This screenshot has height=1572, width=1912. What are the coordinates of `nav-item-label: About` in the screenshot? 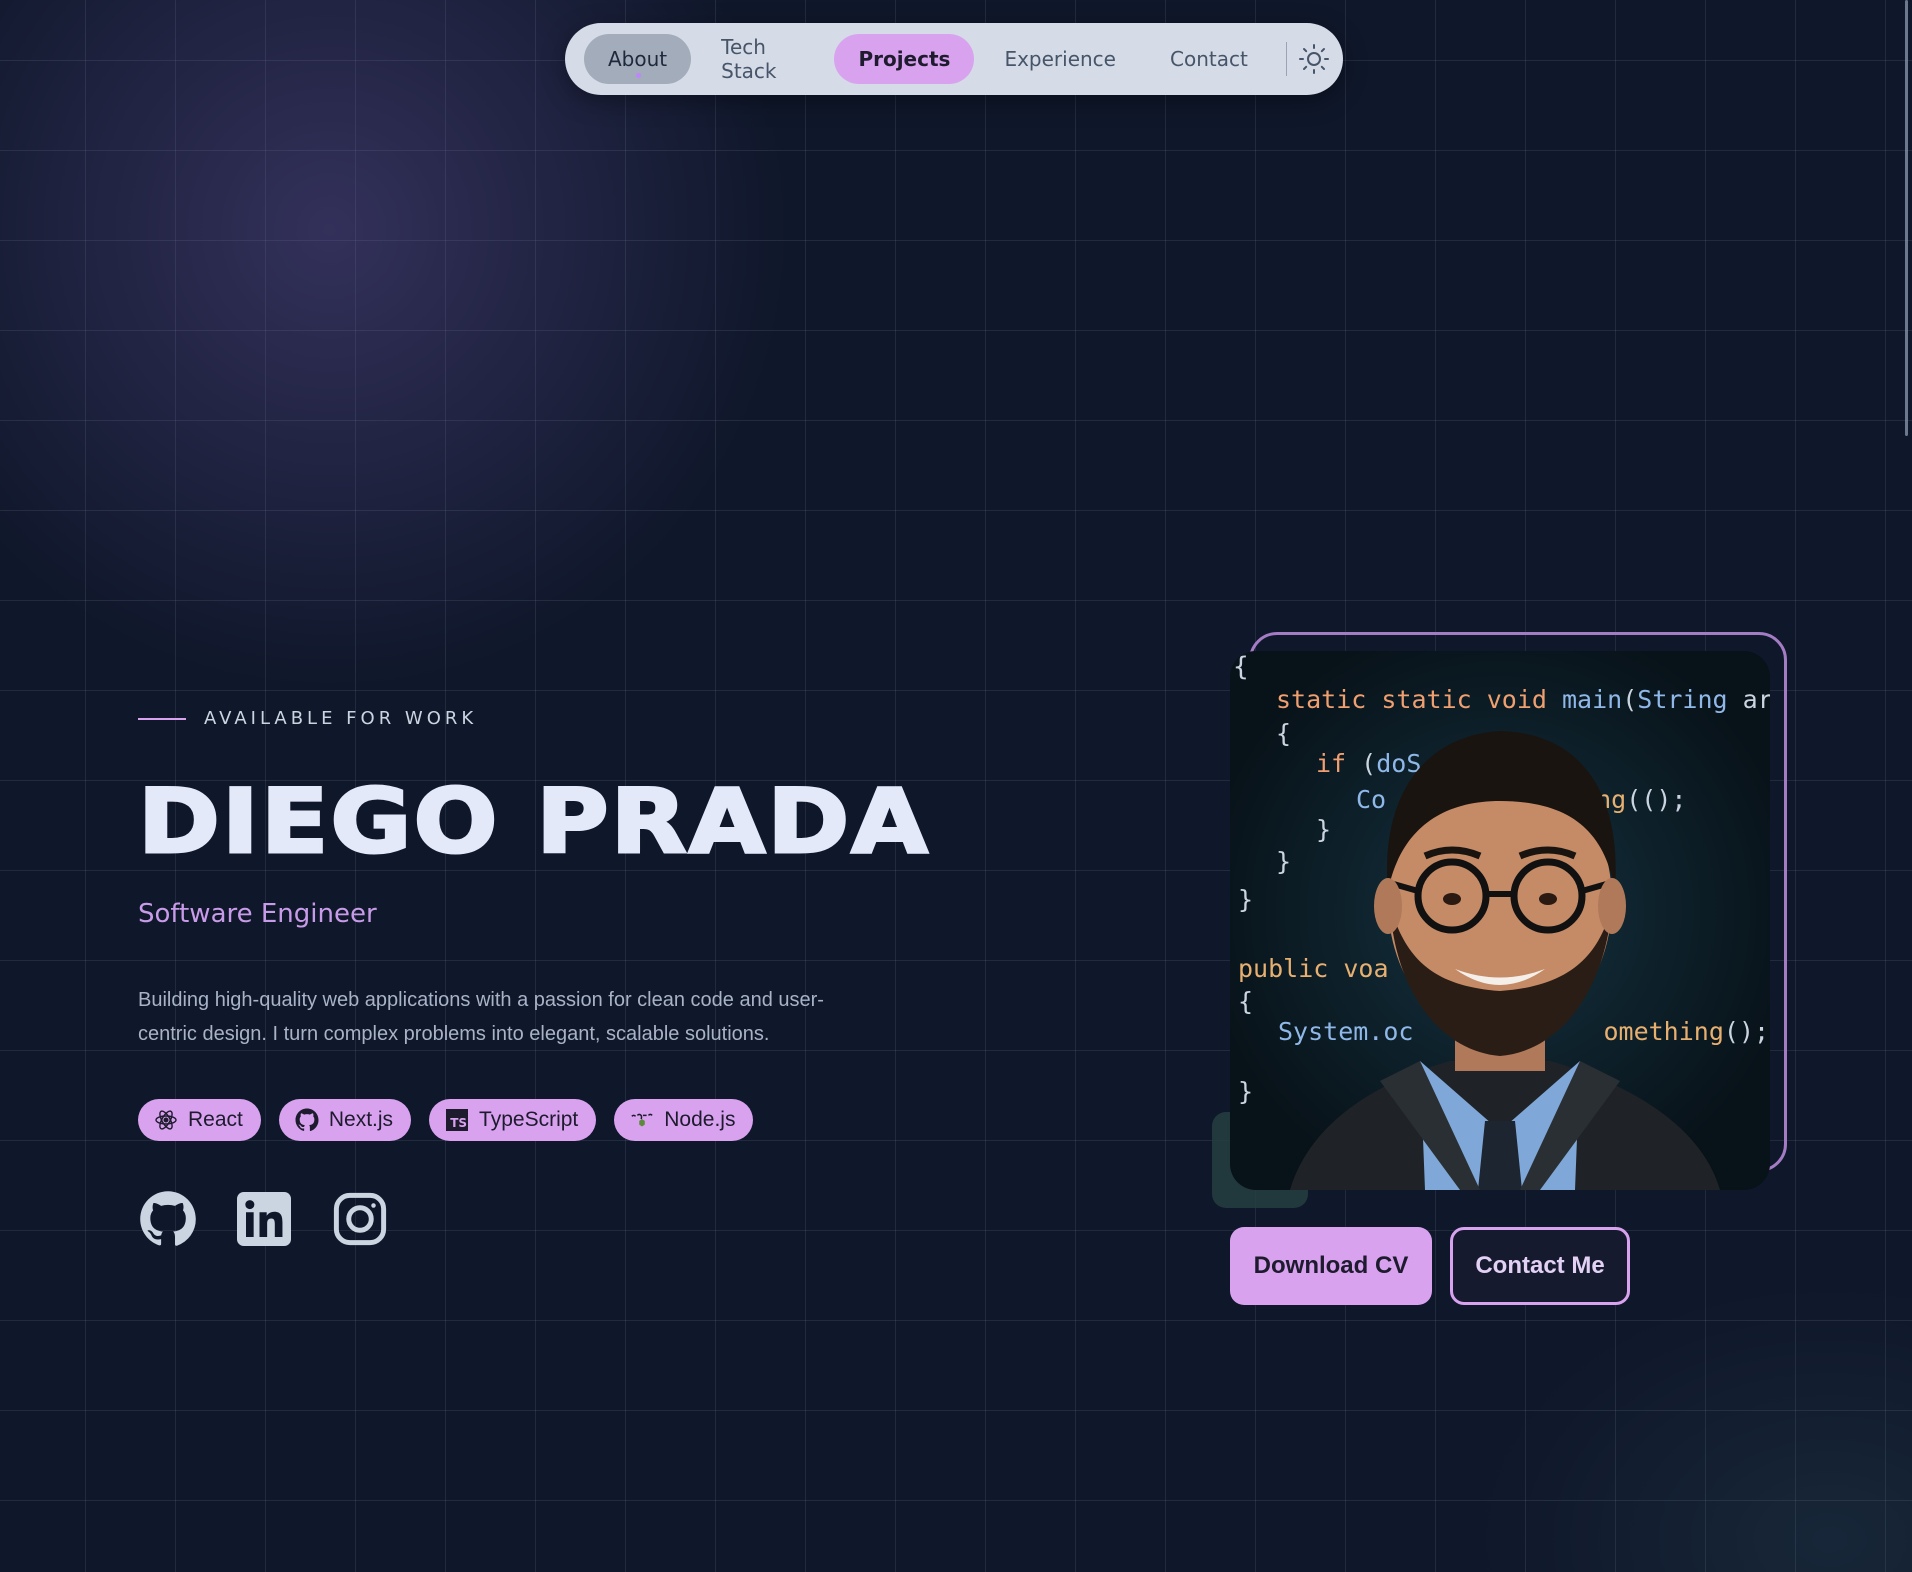 It's located at (638, 59).